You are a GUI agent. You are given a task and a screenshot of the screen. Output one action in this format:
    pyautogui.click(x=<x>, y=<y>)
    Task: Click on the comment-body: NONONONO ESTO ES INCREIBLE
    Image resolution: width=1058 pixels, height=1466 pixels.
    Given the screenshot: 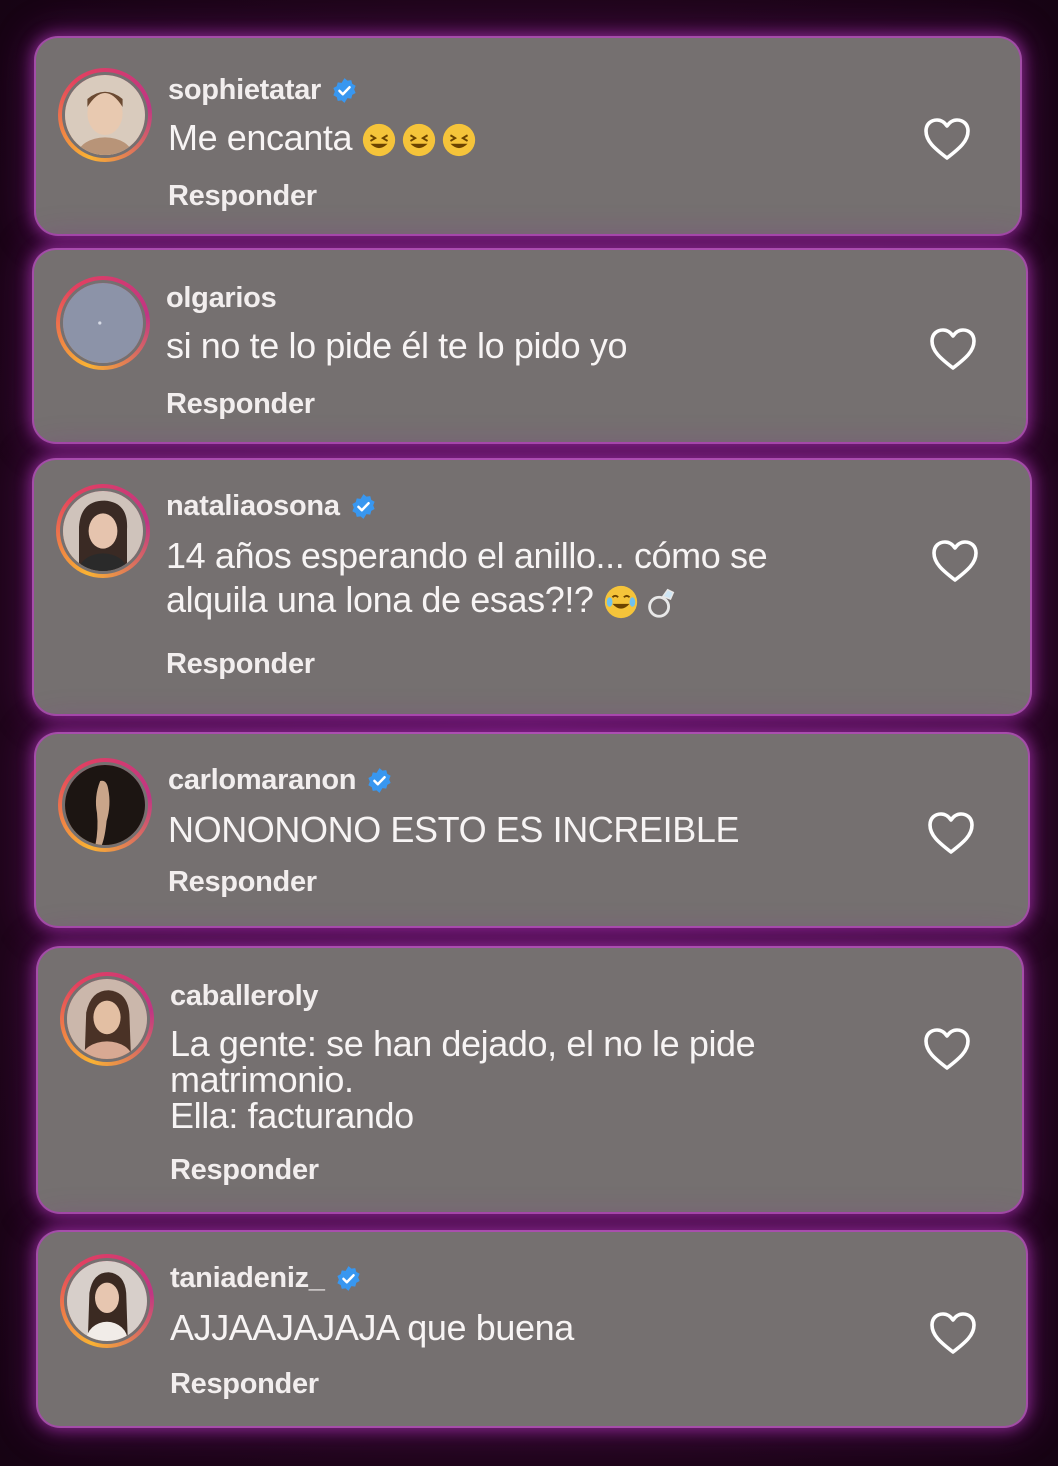 What is the action you would take?
    pyautogui.click(x=454, y=829)
    